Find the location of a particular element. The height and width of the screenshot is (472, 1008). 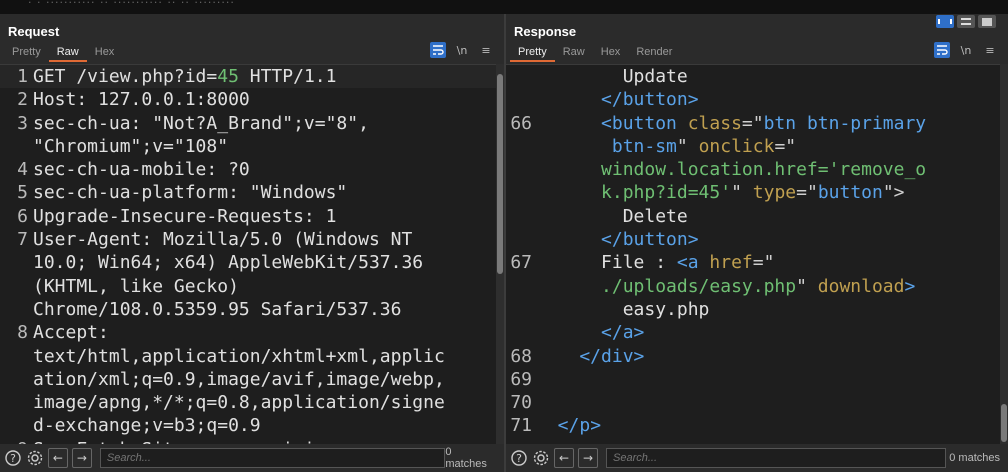

code-line: "Chromium";v="108" is located at coordinates (252, 146).